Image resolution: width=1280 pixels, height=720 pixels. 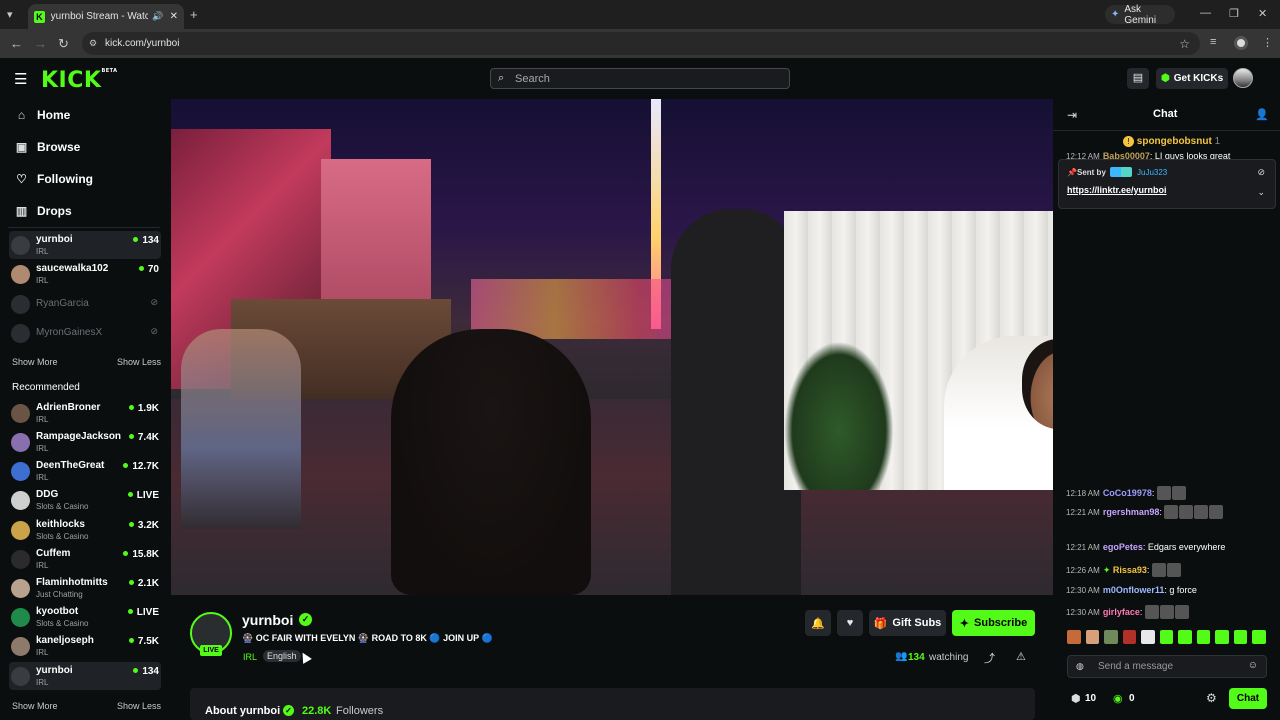 I want to click on menu-icon: ☰, so click(x=20, y=79).